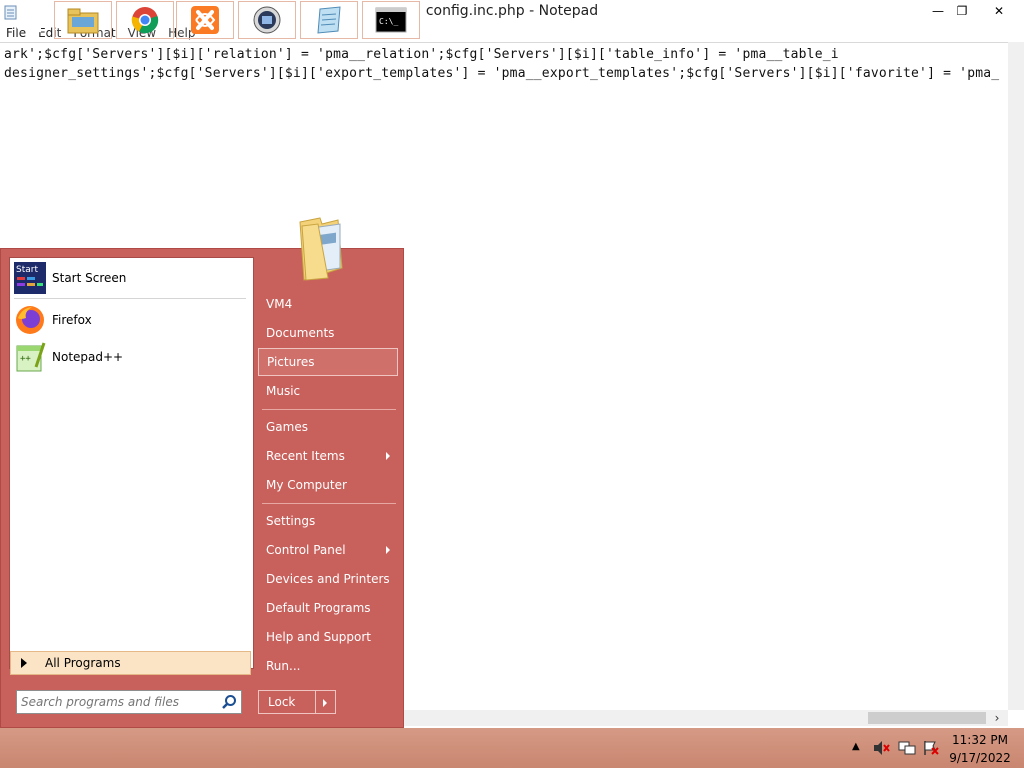  I want to click on triangle-right-icon, so click(24, 663).